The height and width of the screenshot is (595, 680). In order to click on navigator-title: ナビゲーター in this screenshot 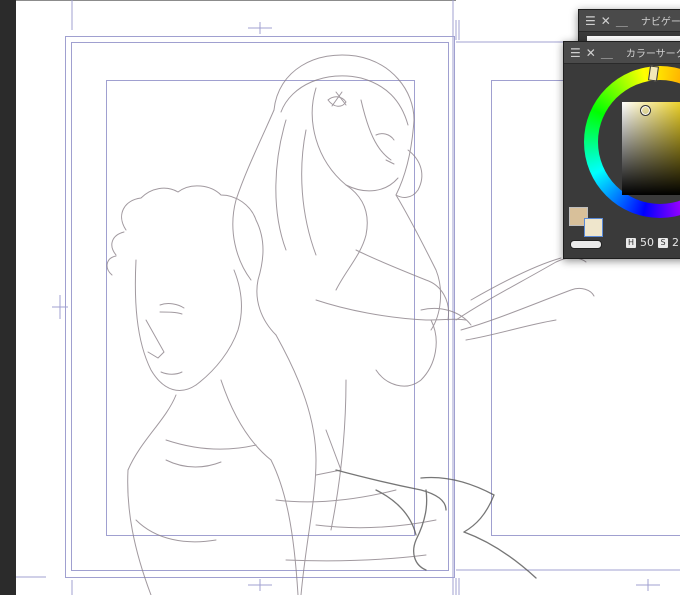, I will do `click(660, 22)`.